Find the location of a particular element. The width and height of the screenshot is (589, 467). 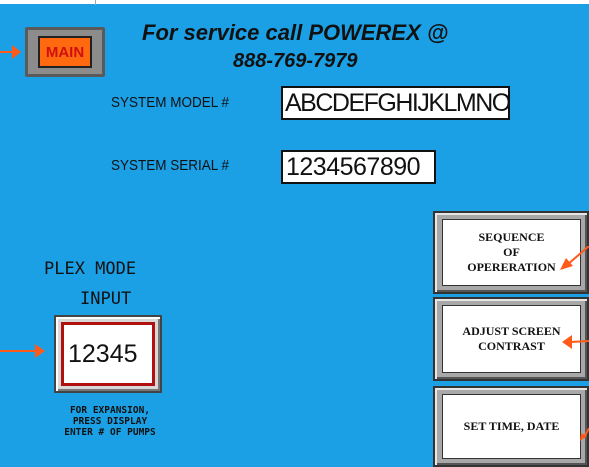

sequence-label-line3: OPERERATION is located at coordinates (511, 267).